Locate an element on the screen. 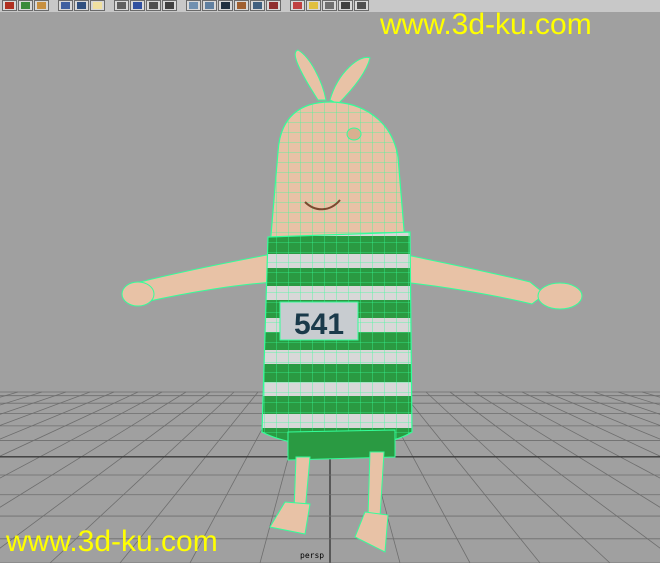 This screenshot has height=563, width=660. texture-icon is located at coordinates (241, 5).